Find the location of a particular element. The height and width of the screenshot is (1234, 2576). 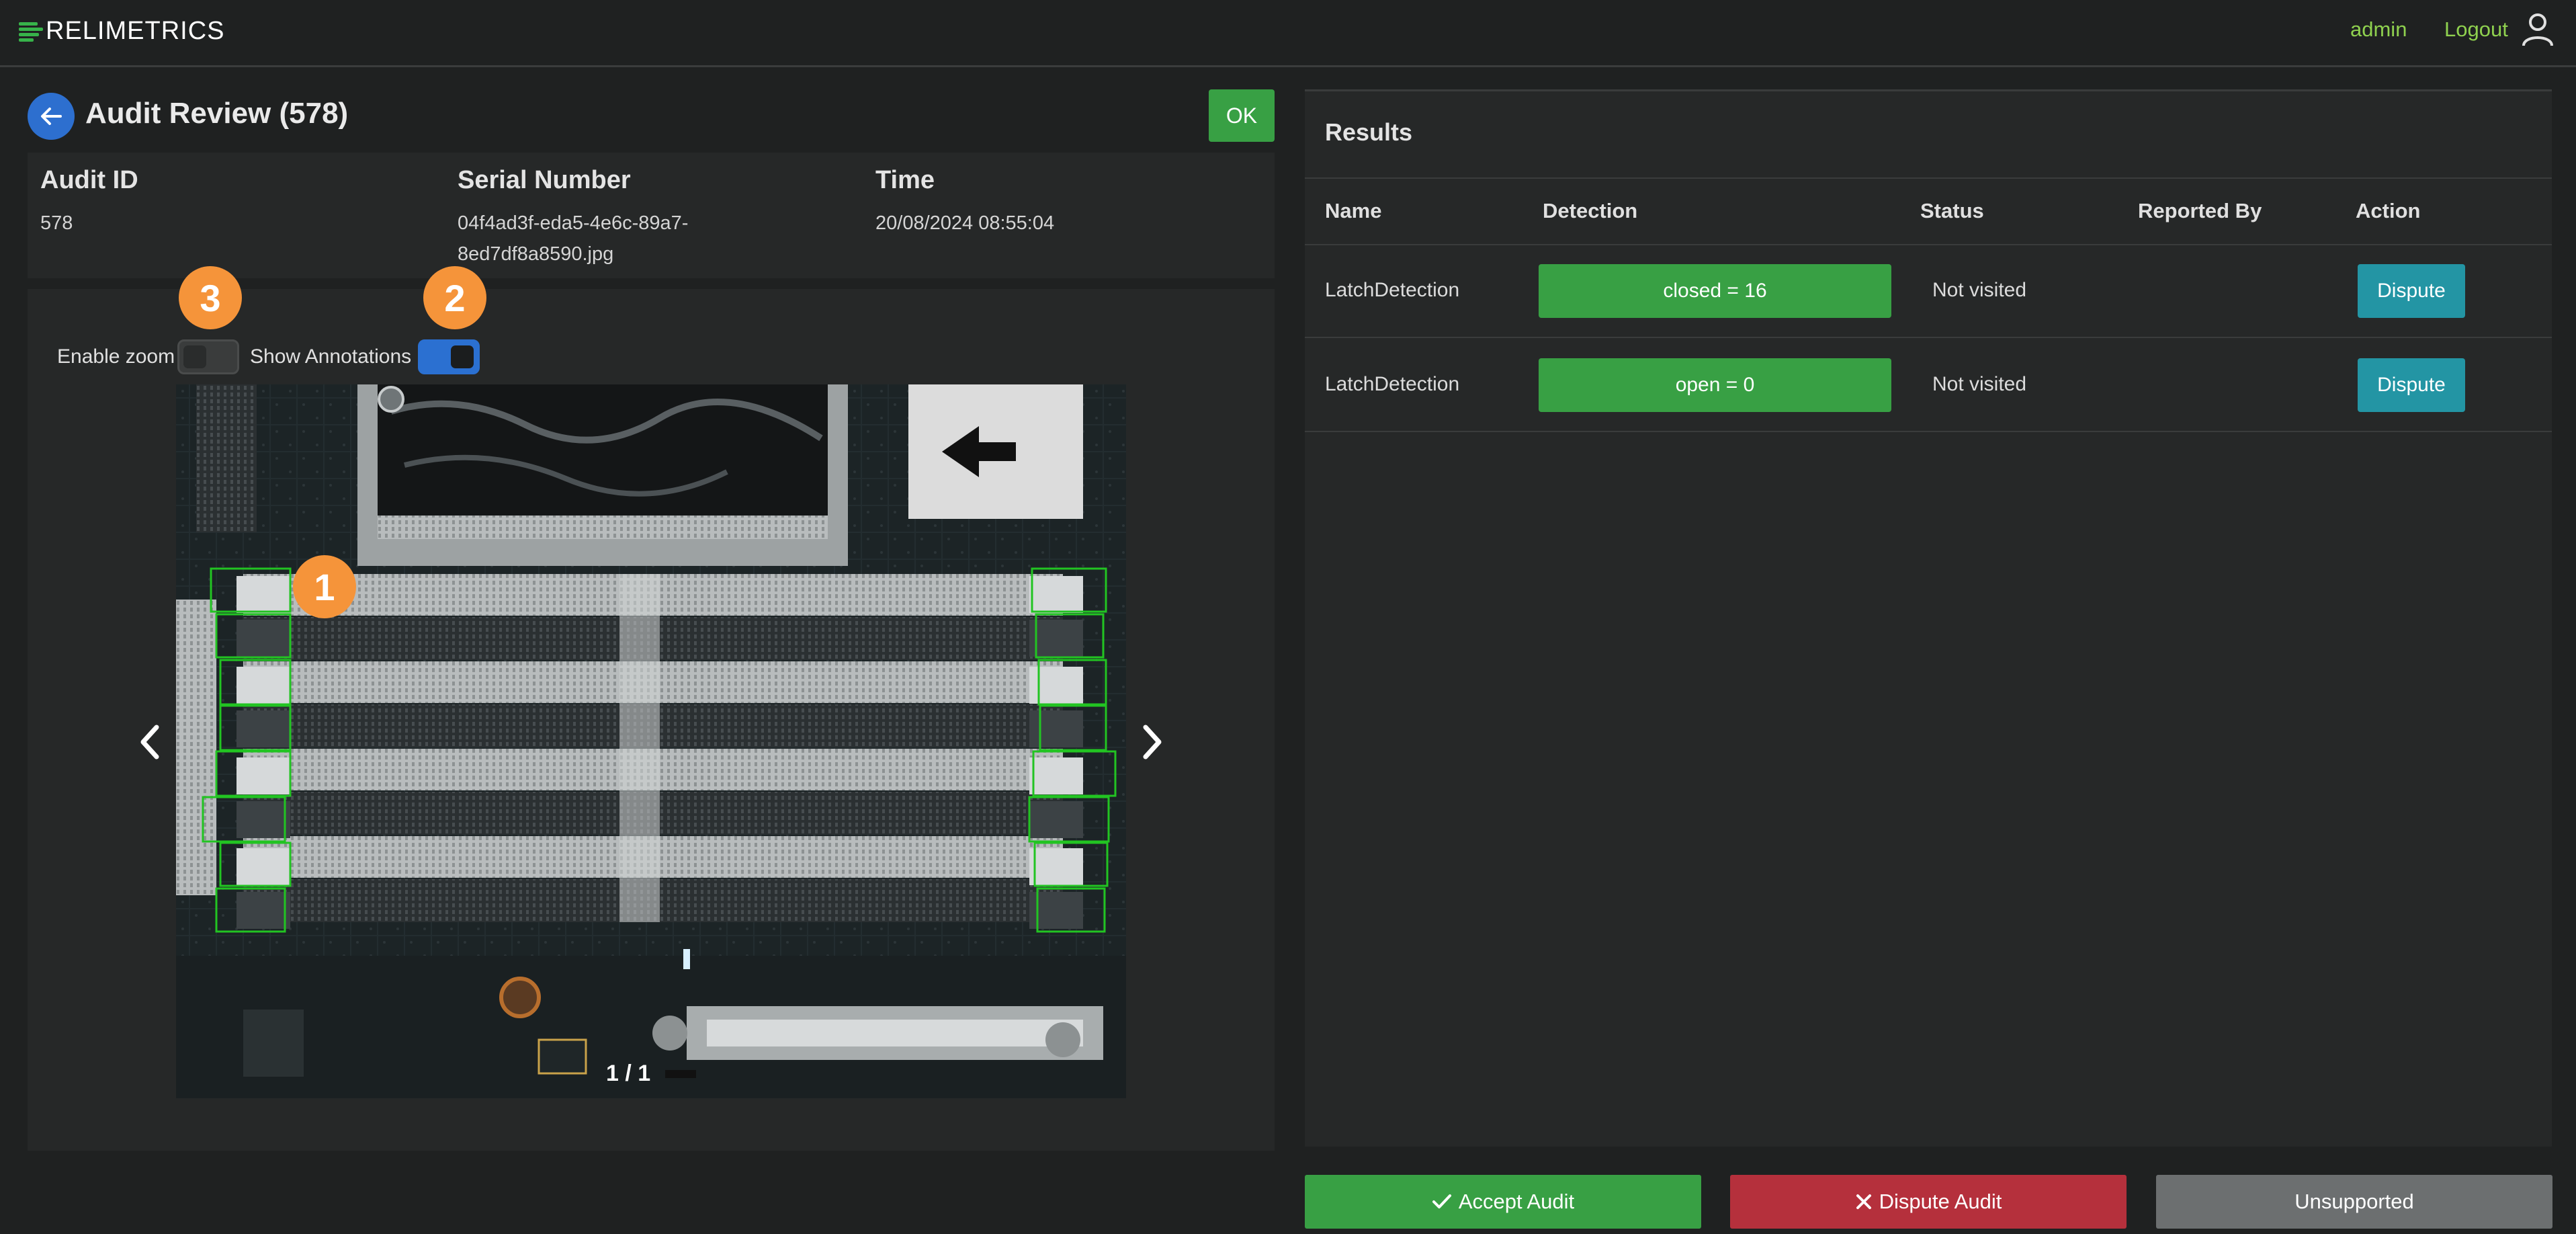

accept-audit-label: Accept Audit is located at coordinates (1516, 1201).